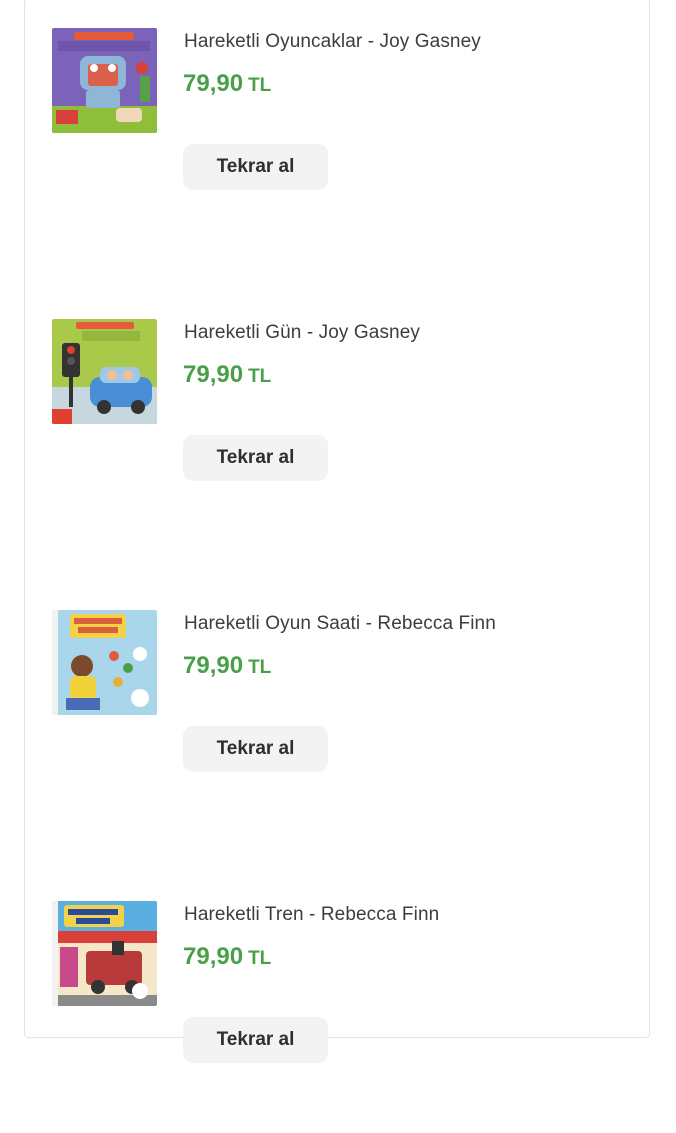 The image size is (676, 1133). Describe the element at coordinates (332, 42) in the screenshot. I see `product-title: Hareketli Oyuncaklar - Joy Gasney` at that location.